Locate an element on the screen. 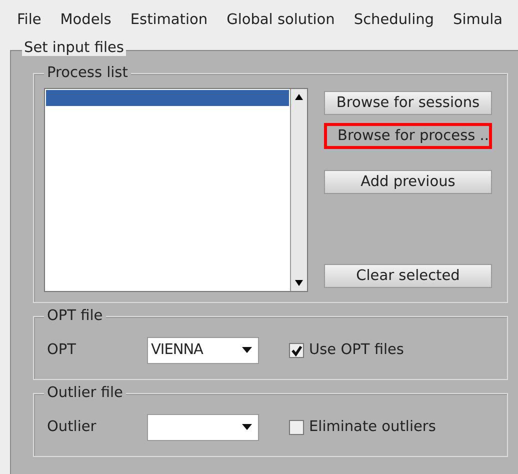  menu-item: Simula is located at coordinates (477, 20).